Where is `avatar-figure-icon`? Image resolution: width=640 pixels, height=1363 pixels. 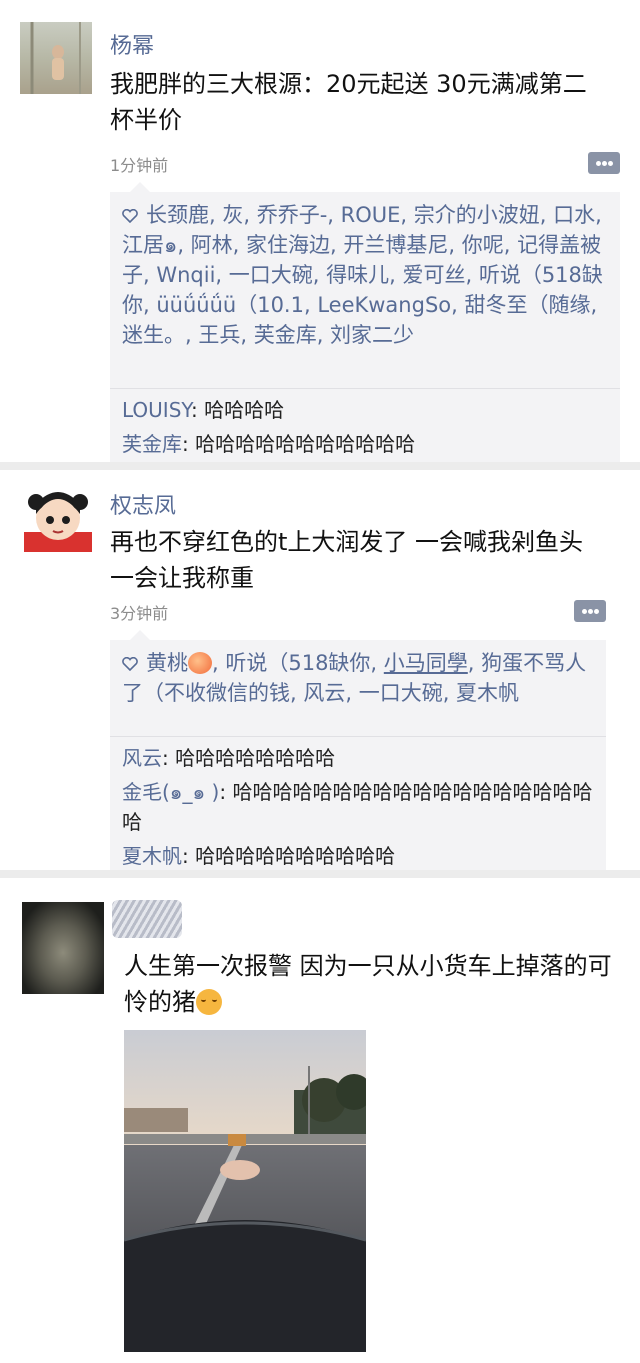
avatar-figure-icon is located at coordinates (55, 58).